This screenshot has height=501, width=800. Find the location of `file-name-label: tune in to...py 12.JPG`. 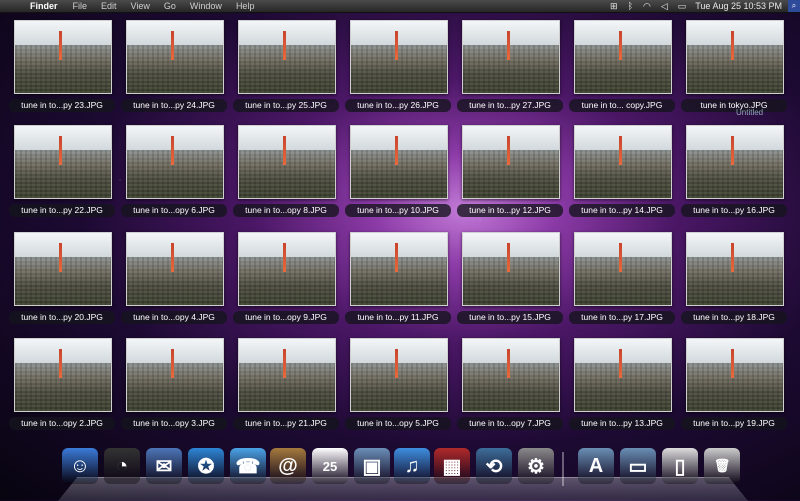

file-name-label: tune in to...py 12.JPG is located at coordinates (510, 210).